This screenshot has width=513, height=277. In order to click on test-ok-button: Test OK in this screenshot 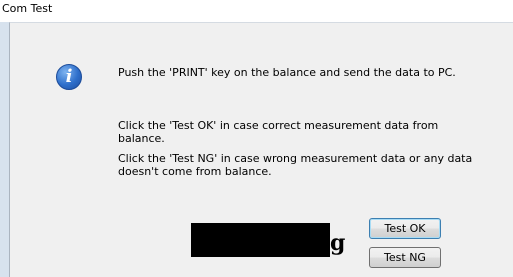, I will do `click(405, 228)`.